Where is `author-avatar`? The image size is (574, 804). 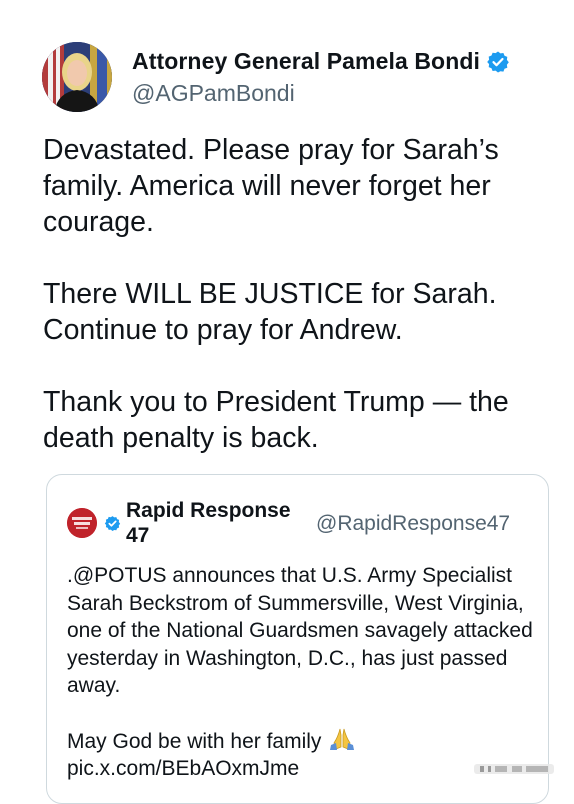
author-avatar is located at coordinates (77, 77).